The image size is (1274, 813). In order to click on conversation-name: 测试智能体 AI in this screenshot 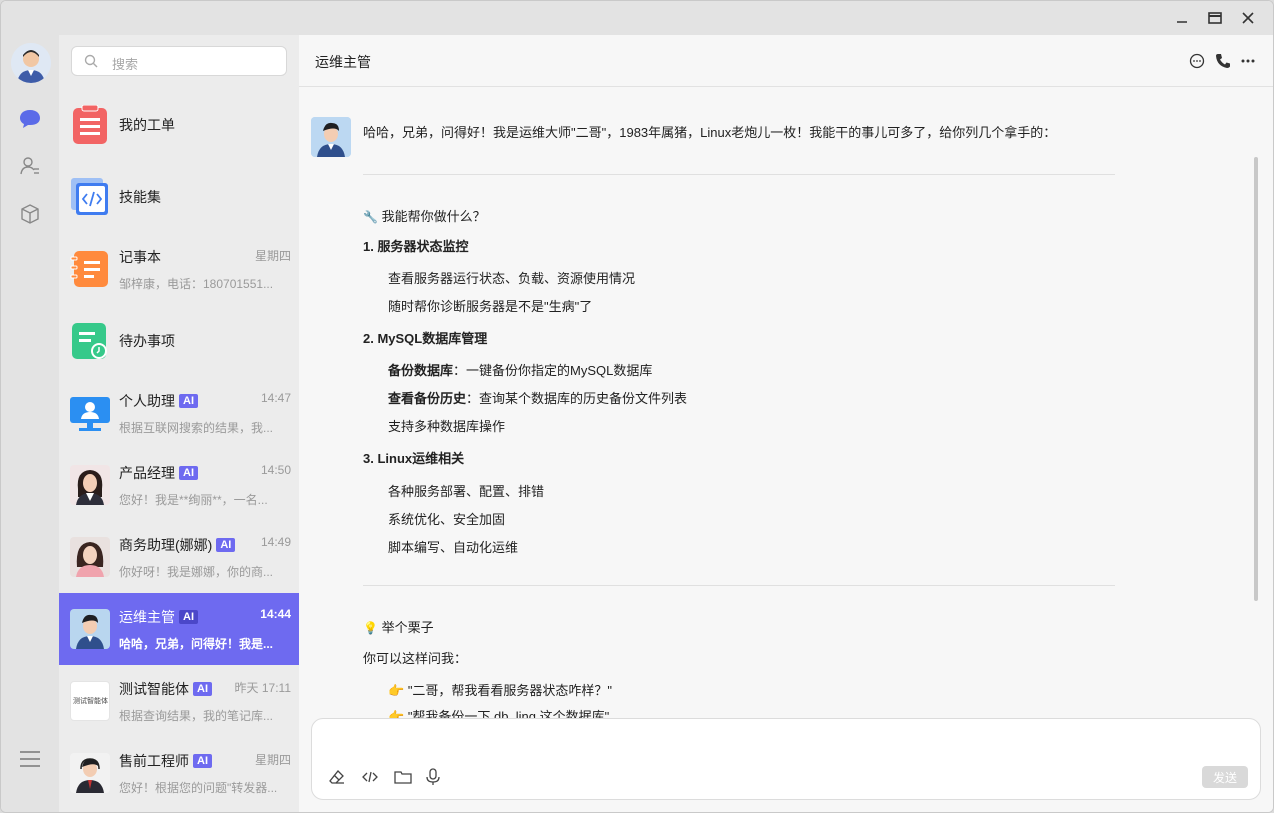, I will do `click(165, 689)`.